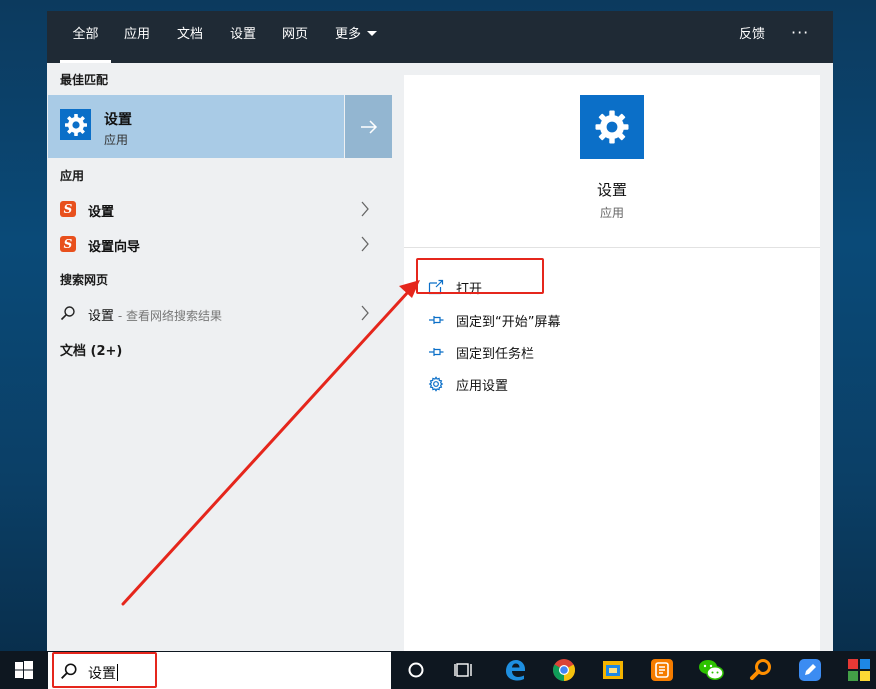  I want to click on chevron-down-icon, so click(372, 33).